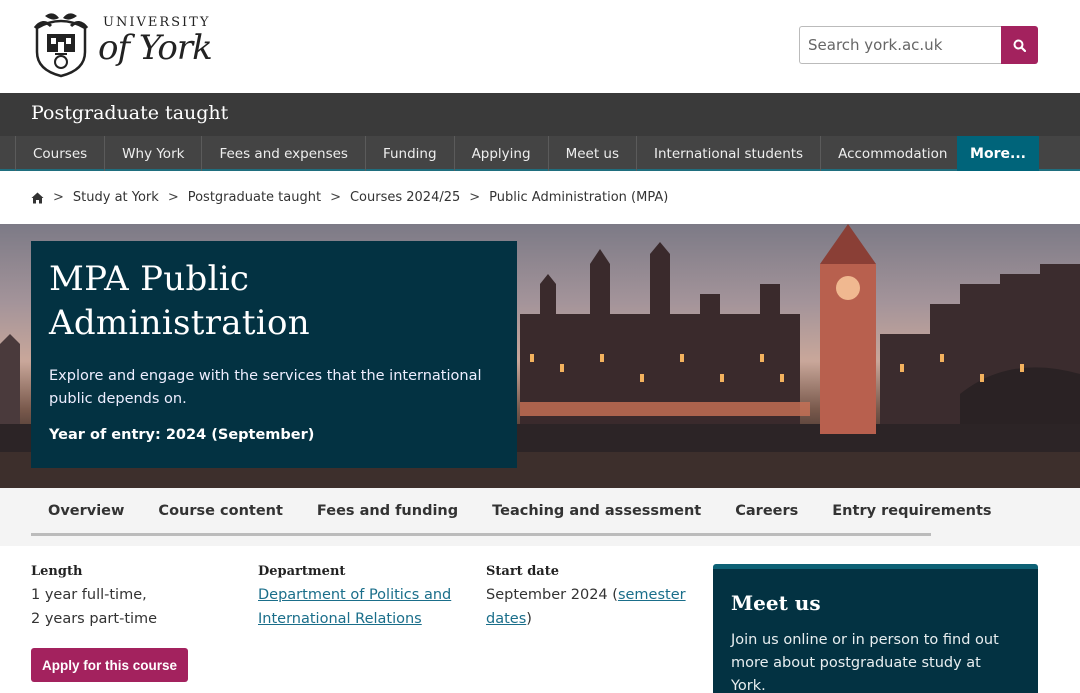 The width and height of the screenshot is (1080, 693). I want to click on length-value: 1 year full-time, 2 years part-time, so click(136, 607).